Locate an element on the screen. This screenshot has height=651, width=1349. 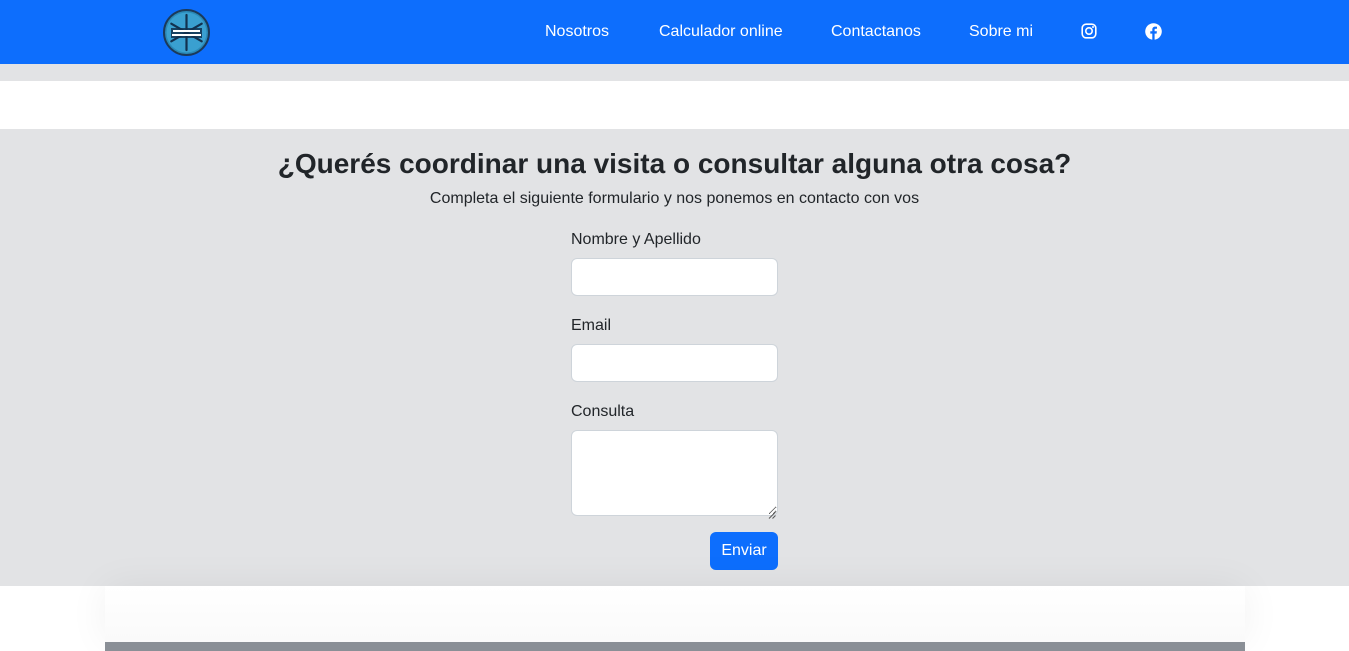
message-label: Consulta is located at coordinates (603, 411).